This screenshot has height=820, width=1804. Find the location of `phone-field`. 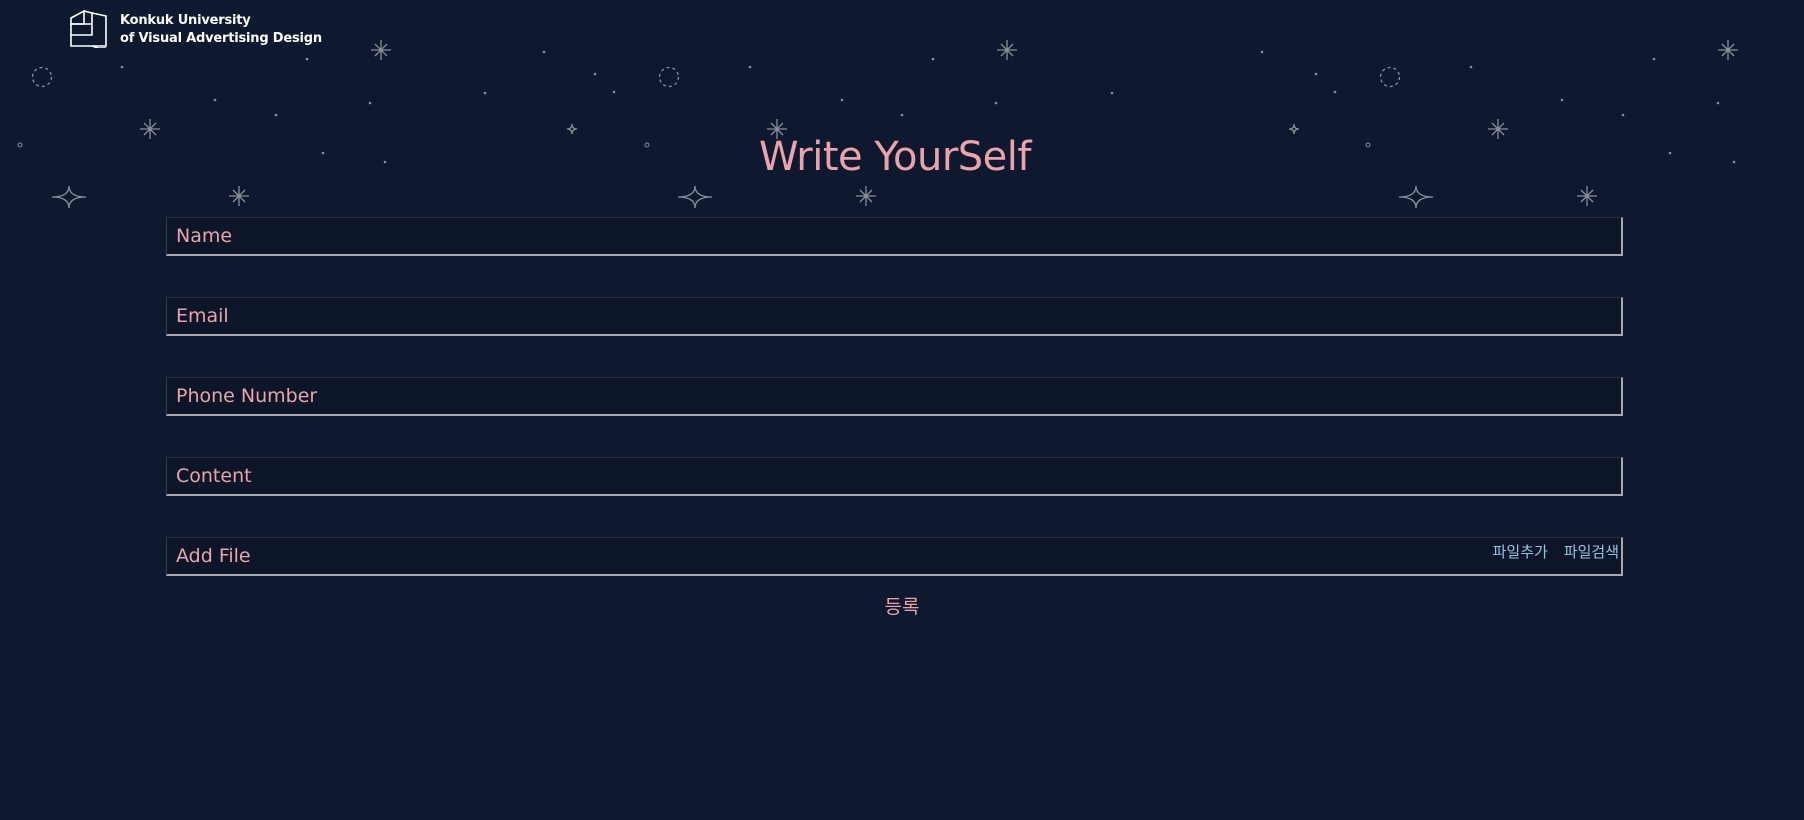

phone-field is located at coordinates (894, 396).